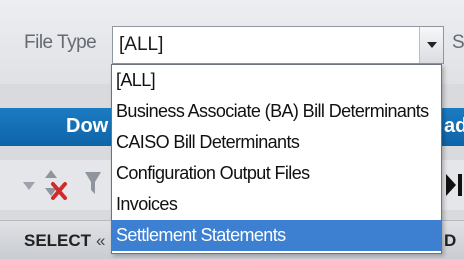  What do you see at coordinates (93, 185) in the screenshot?
I see `filter-icon` at bounding box center [93, 185].